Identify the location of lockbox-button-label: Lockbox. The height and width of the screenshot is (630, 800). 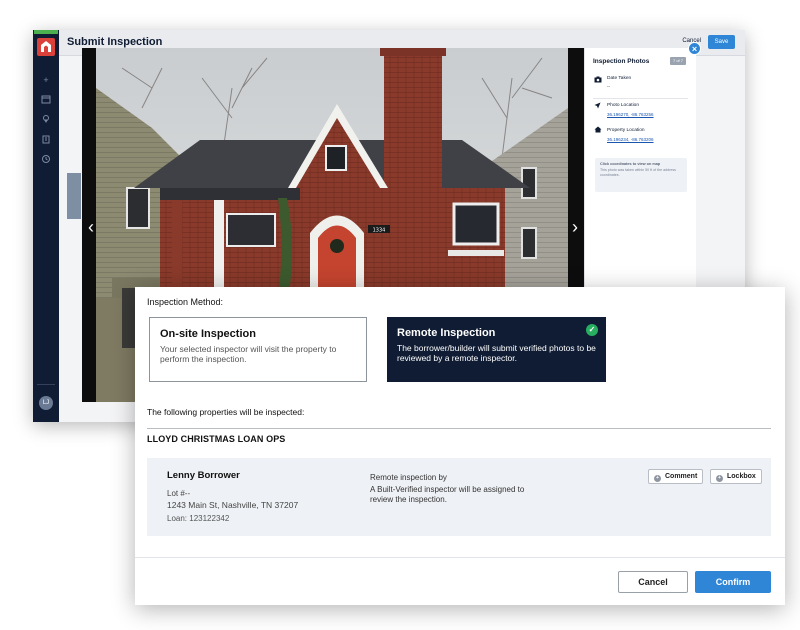
(741, 476).